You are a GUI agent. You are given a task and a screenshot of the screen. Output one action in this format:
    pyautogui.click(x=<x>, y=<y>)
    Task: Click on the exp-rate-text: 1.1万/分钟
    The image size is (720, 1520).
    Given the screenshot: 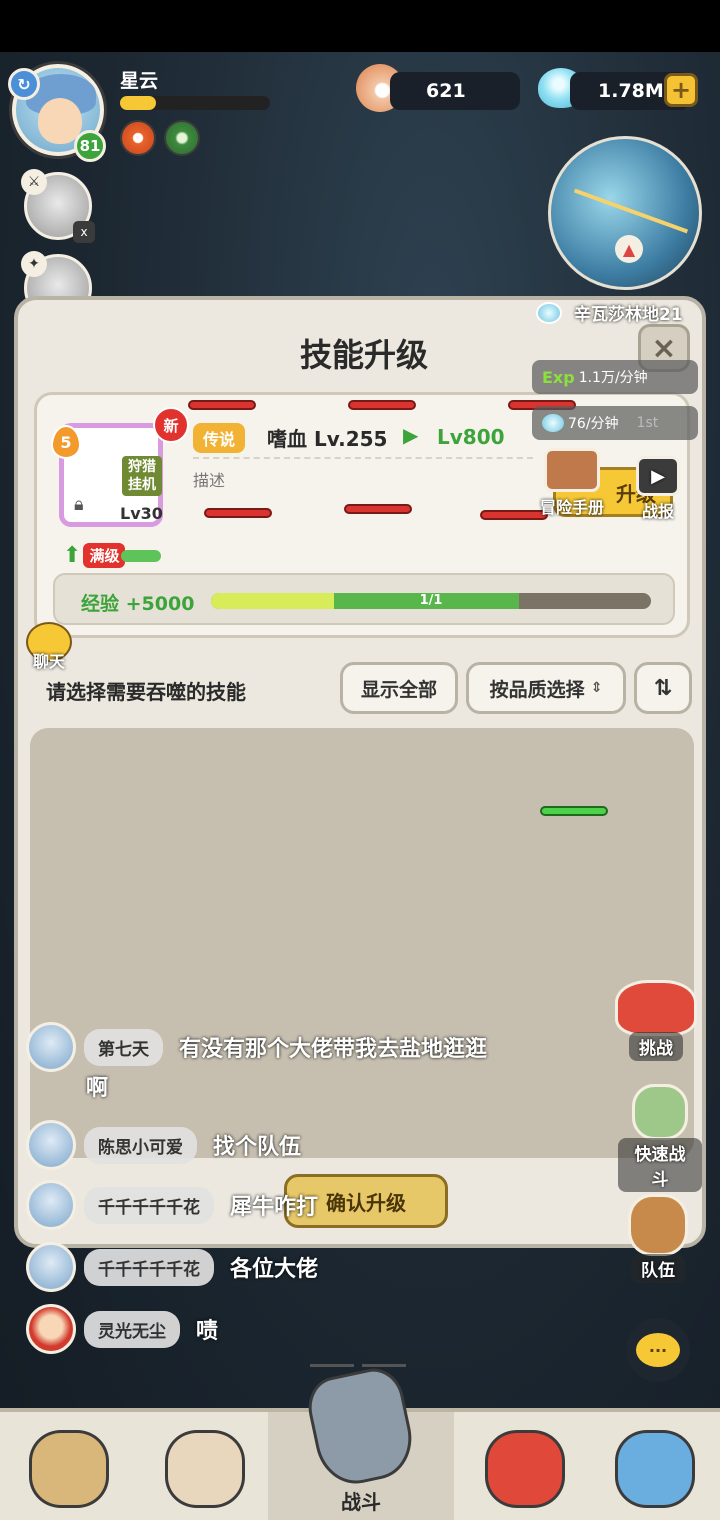 What is the action you would take?
    pyautogui.click(x=613, y=378)
    